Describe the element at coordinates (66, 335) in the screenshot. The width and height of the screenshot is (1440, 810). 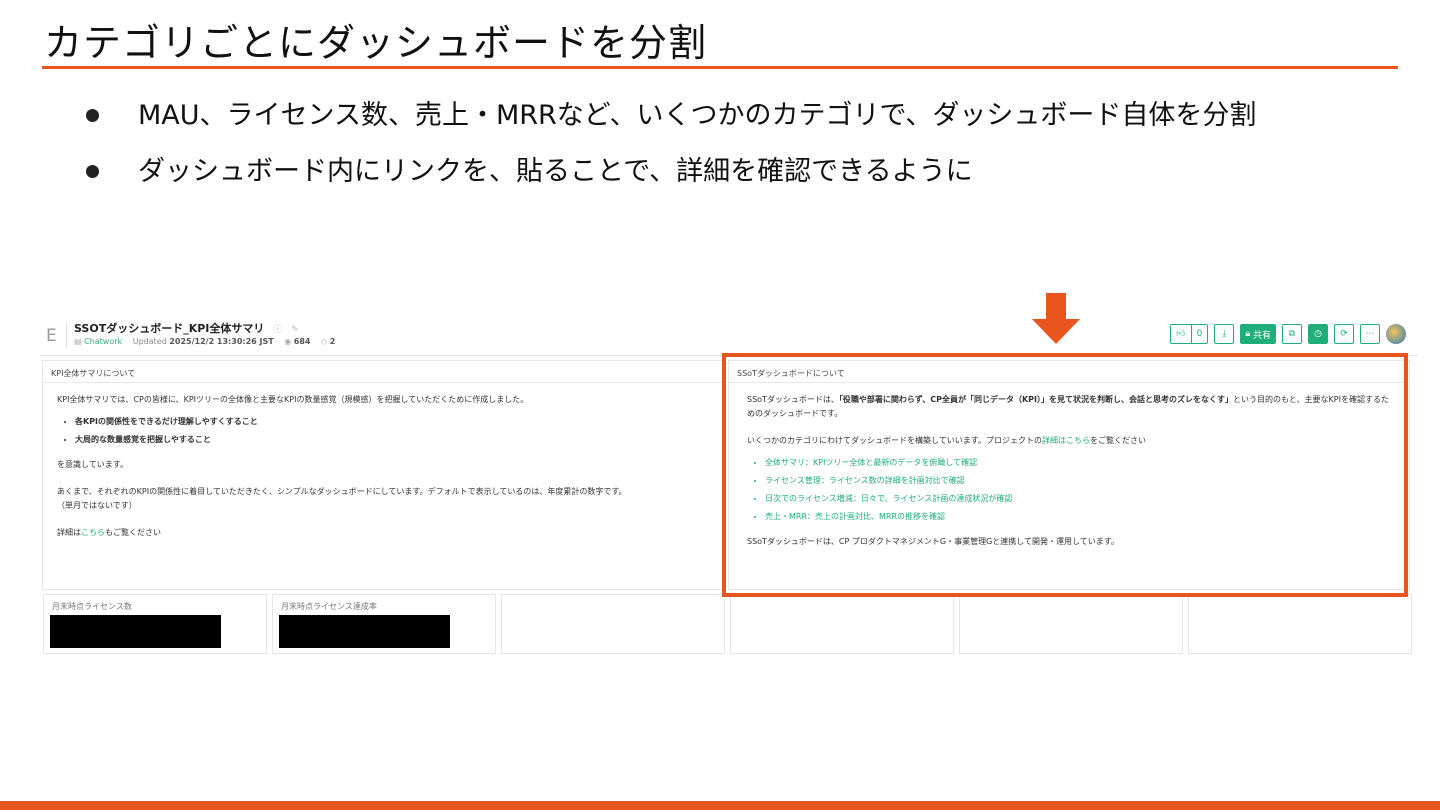
I see `header-divider` at that location.